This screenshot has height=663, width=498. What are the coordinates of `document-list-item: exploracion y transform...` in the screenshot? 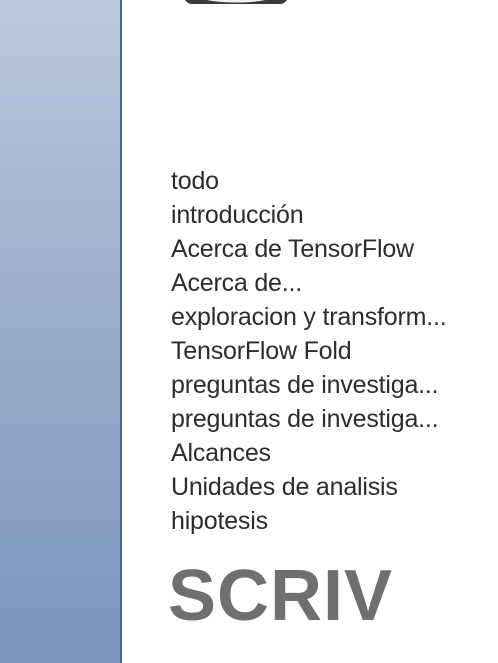 It's located at (309, 317).